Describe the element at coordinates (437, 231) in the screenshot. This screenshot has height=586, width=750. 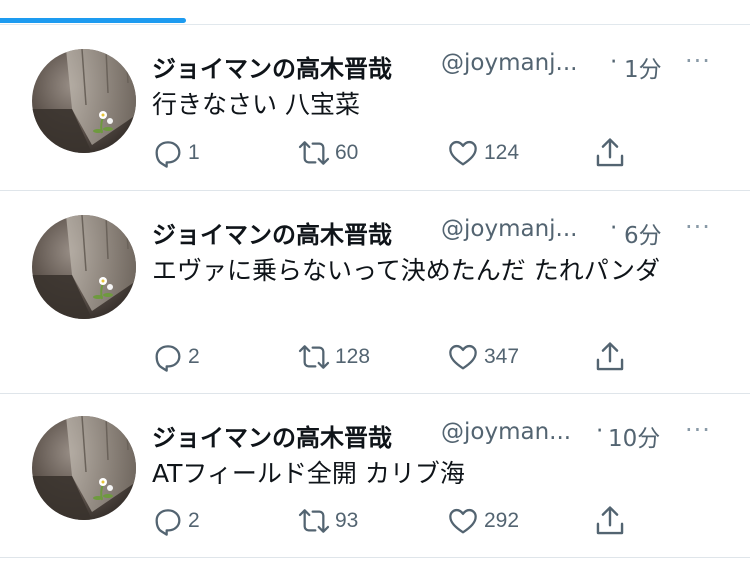
I see `tweet-header: ジョイマンの高木晋哉 @joymanj... · 6分 ···` at that location.